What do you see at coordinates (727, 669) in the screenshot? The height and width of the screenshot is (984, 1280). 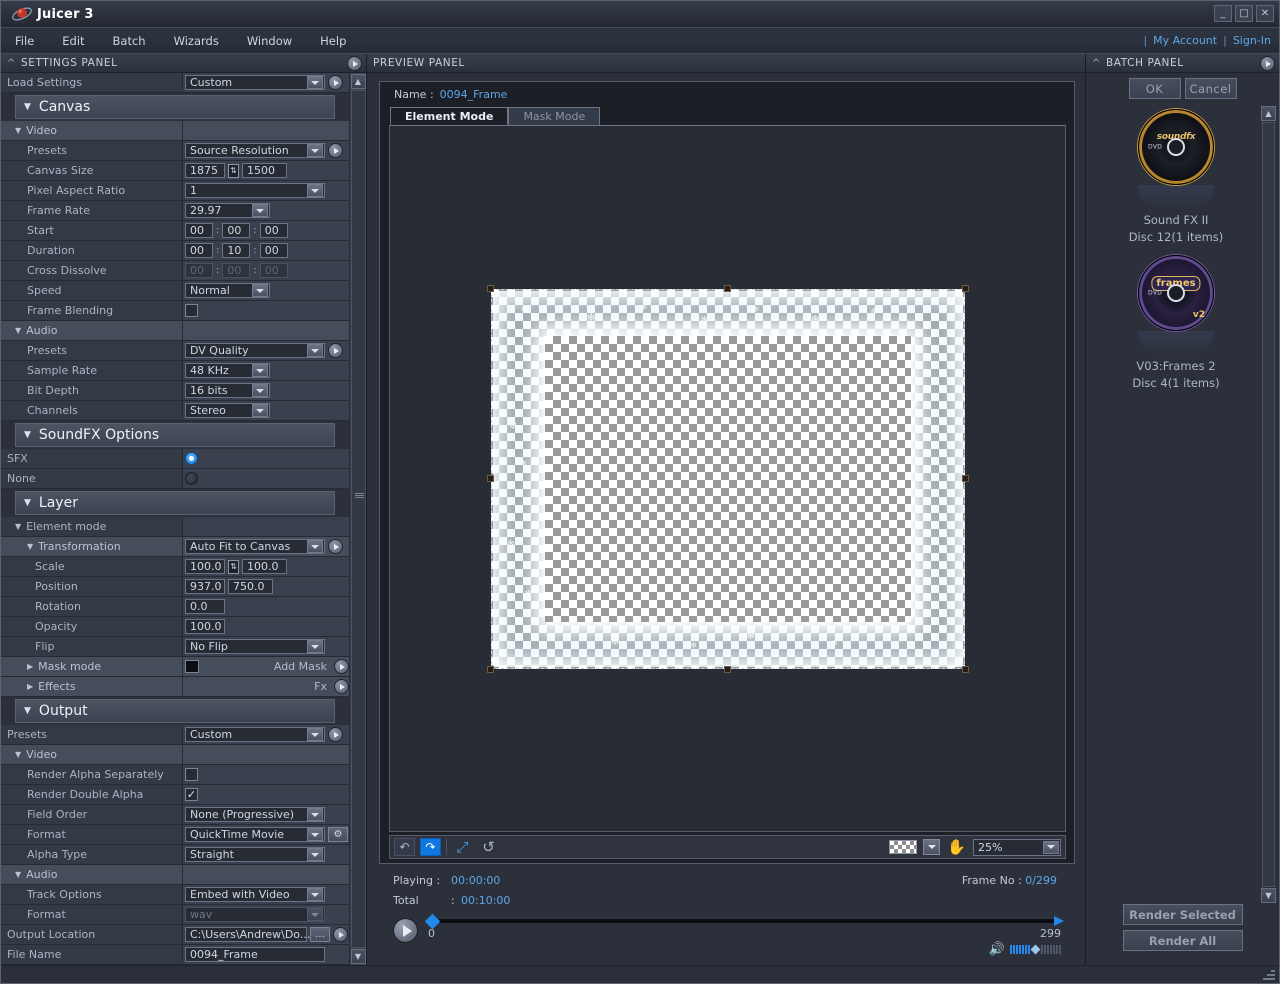 I see `resize-handle-bottom-center` at bounding box center [727, 669].